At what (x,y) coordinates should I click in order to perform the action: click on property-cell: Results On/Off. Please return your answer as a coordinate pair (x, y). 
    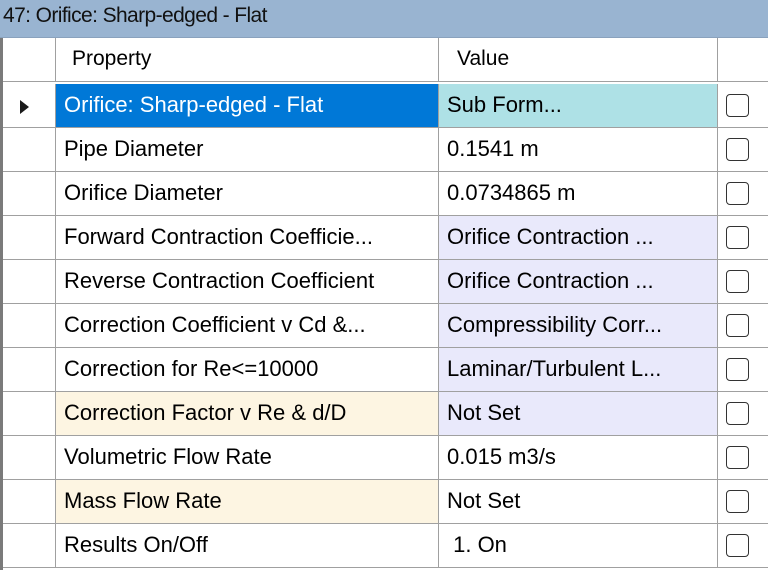
    Looking at the image, I should click on (247, 545).